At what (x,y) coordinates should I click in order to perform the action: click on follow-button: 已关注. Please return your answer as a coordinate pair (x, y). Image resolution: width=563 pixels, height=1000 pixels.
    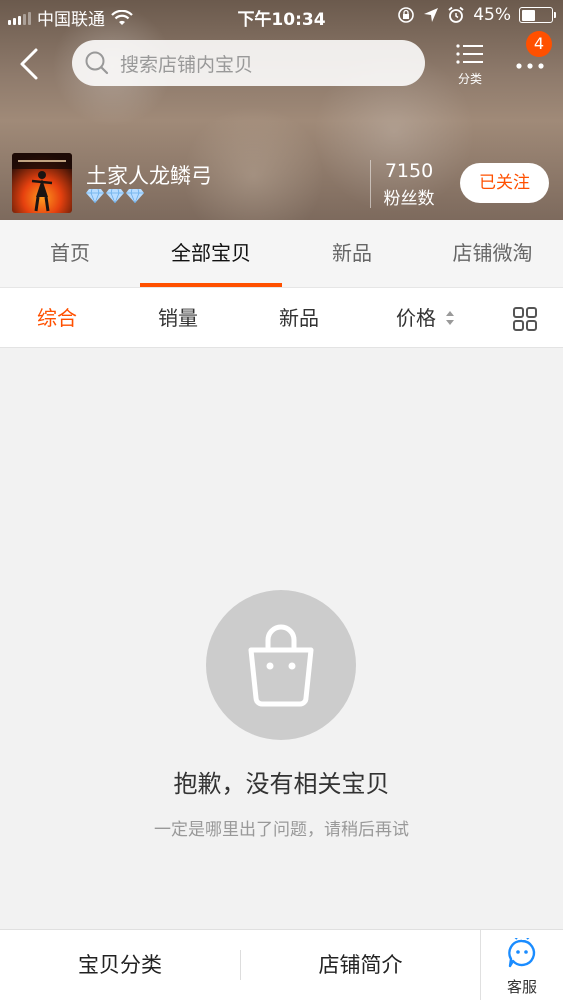
    Looking at the image, I should click on (504, 183).